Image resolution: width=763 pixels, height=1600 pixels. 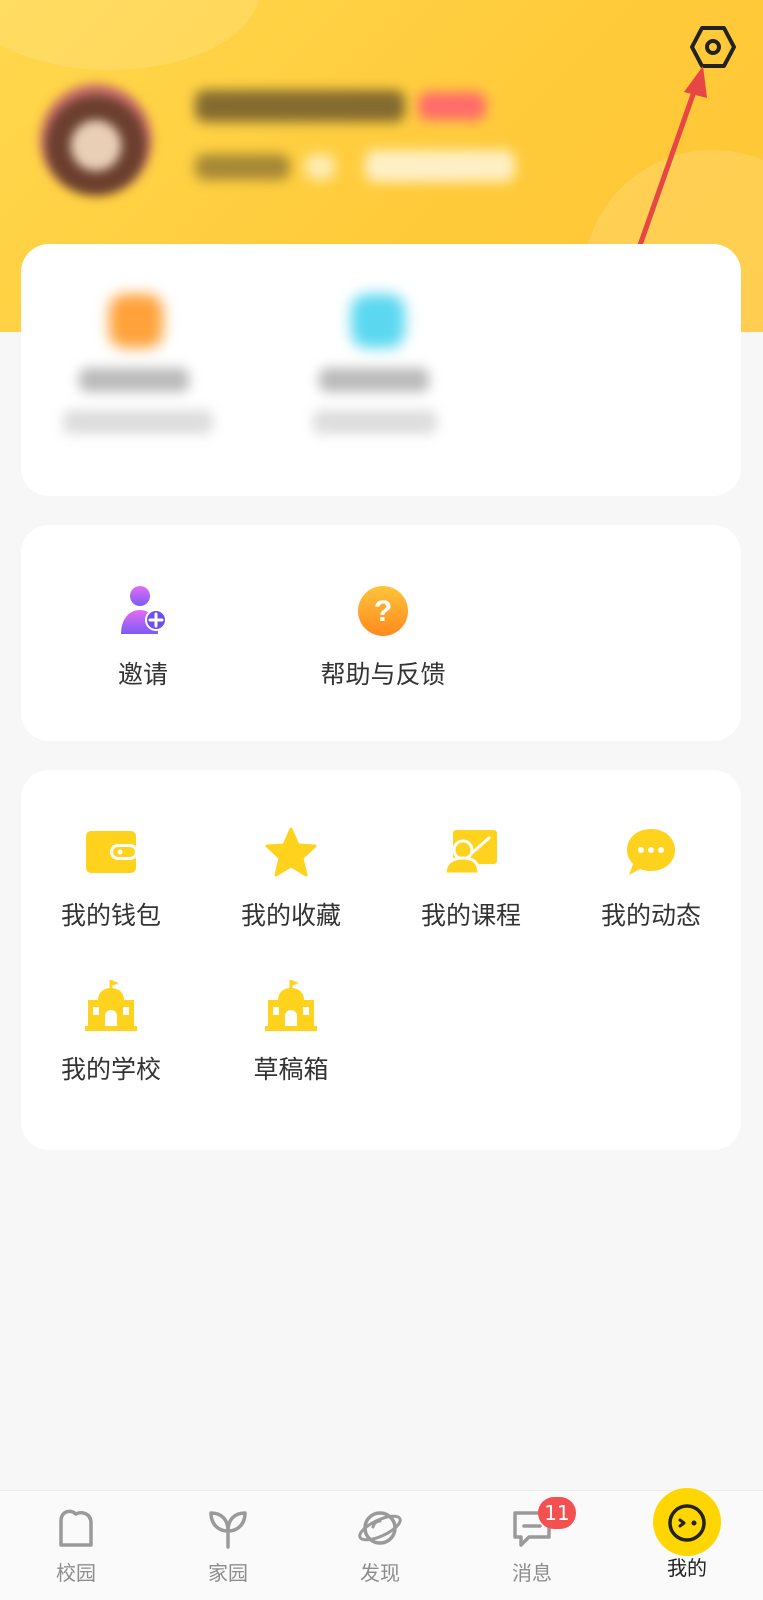 I want to click on help-question-icon: ?, so click(x=383, y=611).